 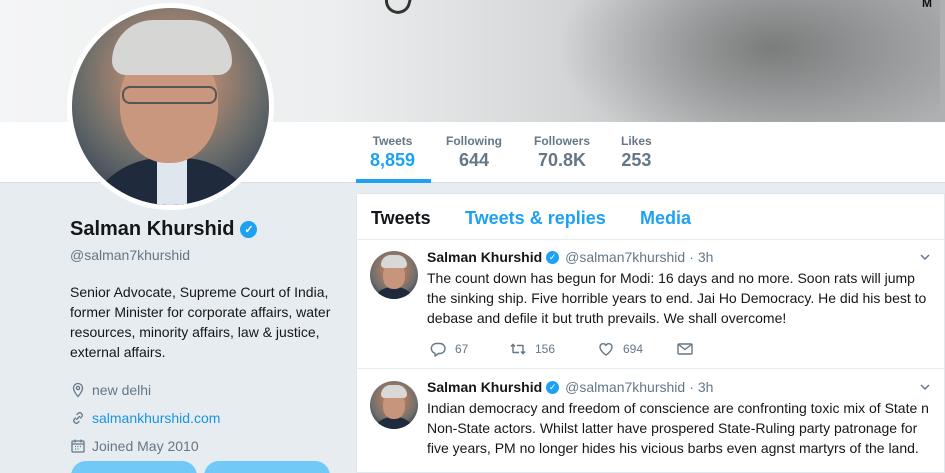 What do you see at coordinates (562, 141) in the screenshot?
I see `stat-label: Followers` at bounding box center [562, 141].